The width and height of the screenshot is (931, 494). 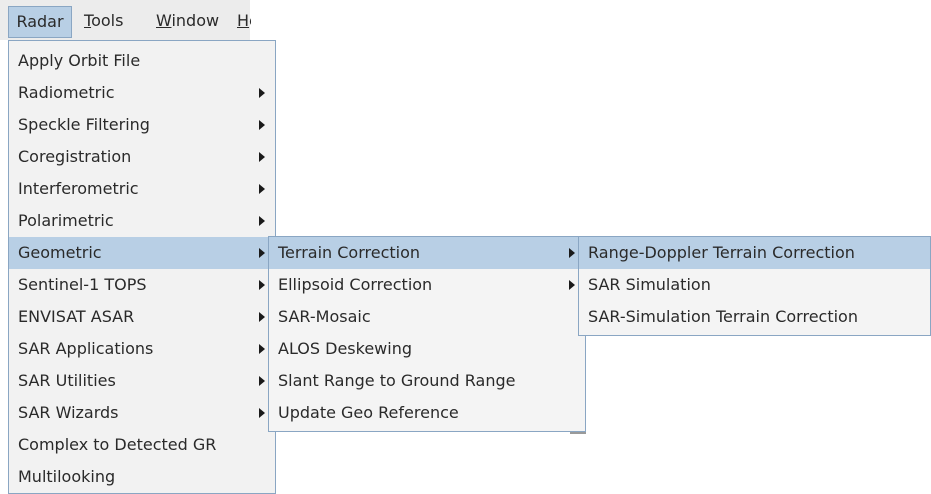 I want to click on menu-tools: Tools, so click(x=103, y=21).